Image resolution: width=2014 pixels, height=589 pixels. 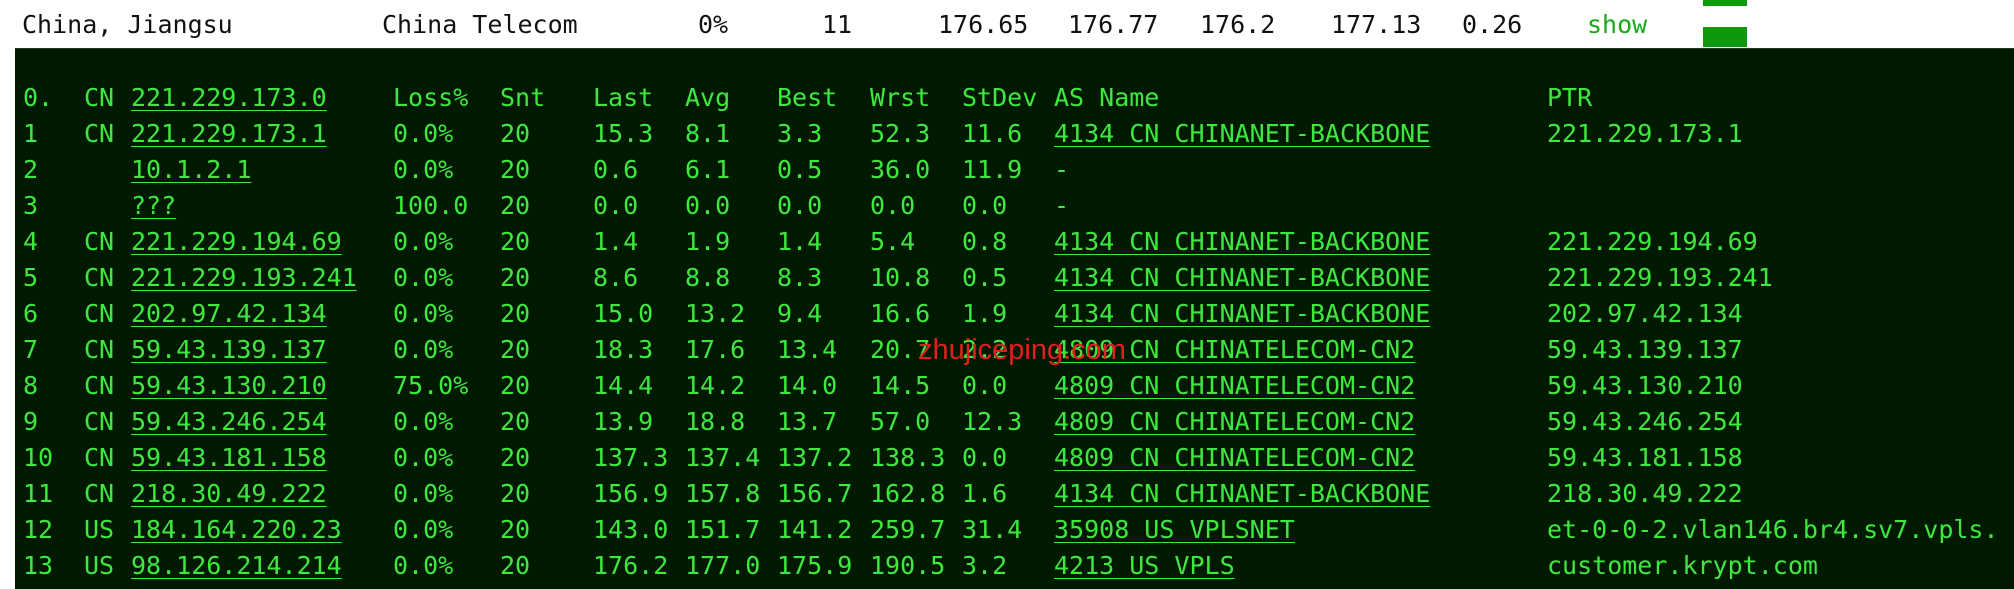 What do you see at coordinates (631, 565) in the screenshot?
I see `hop-last: 176.2` at bounding box center [631, 565].